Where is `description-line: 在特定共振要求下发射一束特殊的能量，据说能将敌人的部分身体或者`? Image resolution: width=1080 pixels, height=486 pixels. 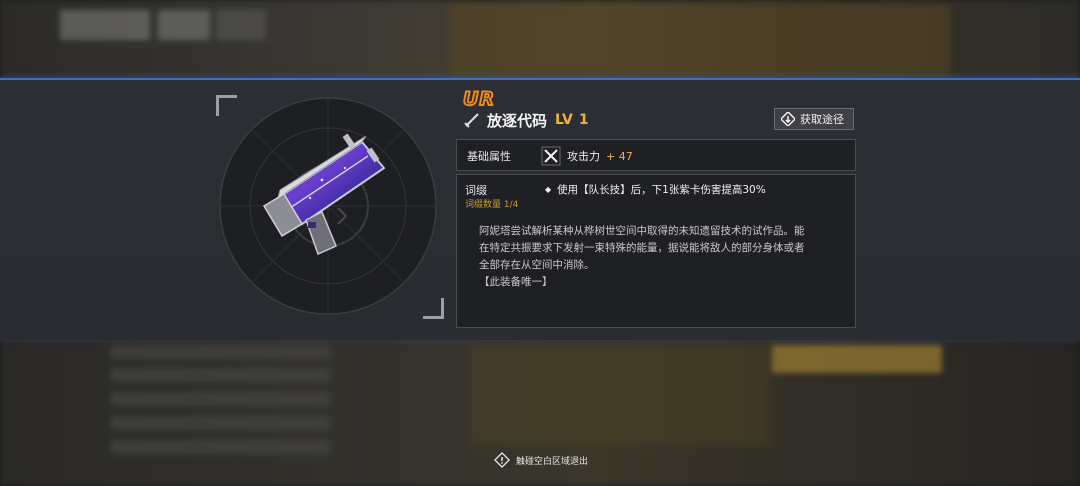
description-line: 在特定共振要求下发射一束特殊的能量，据说能将敌人的部分身体或者 is located at coordinates (642, 248).